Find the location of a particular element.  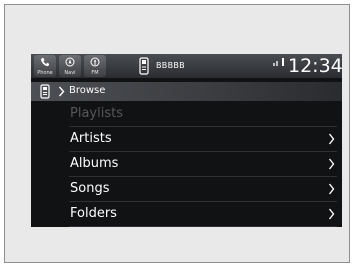

navi-button: Navi is located at coordinates (70, 66).